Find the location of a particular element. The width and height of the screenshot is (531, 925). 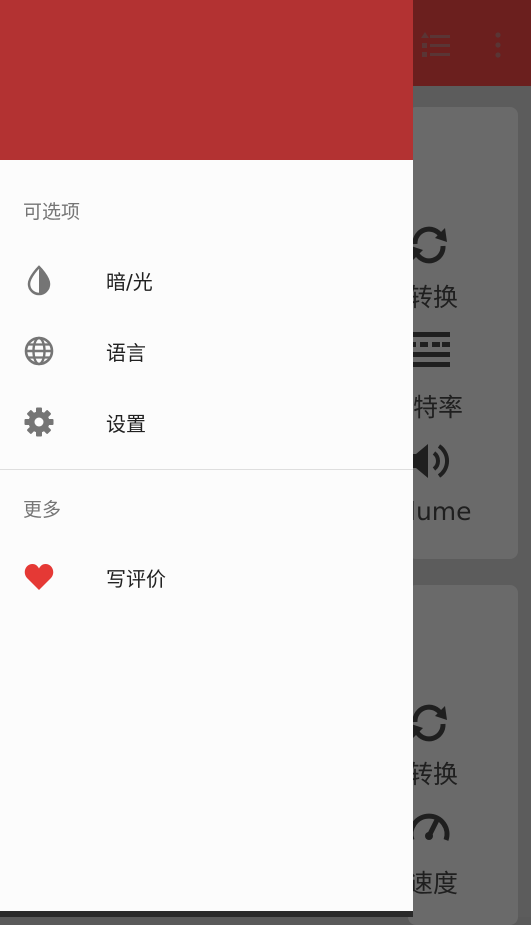

drawer-item-settings: 设置 is located at coordinates (206, 421).